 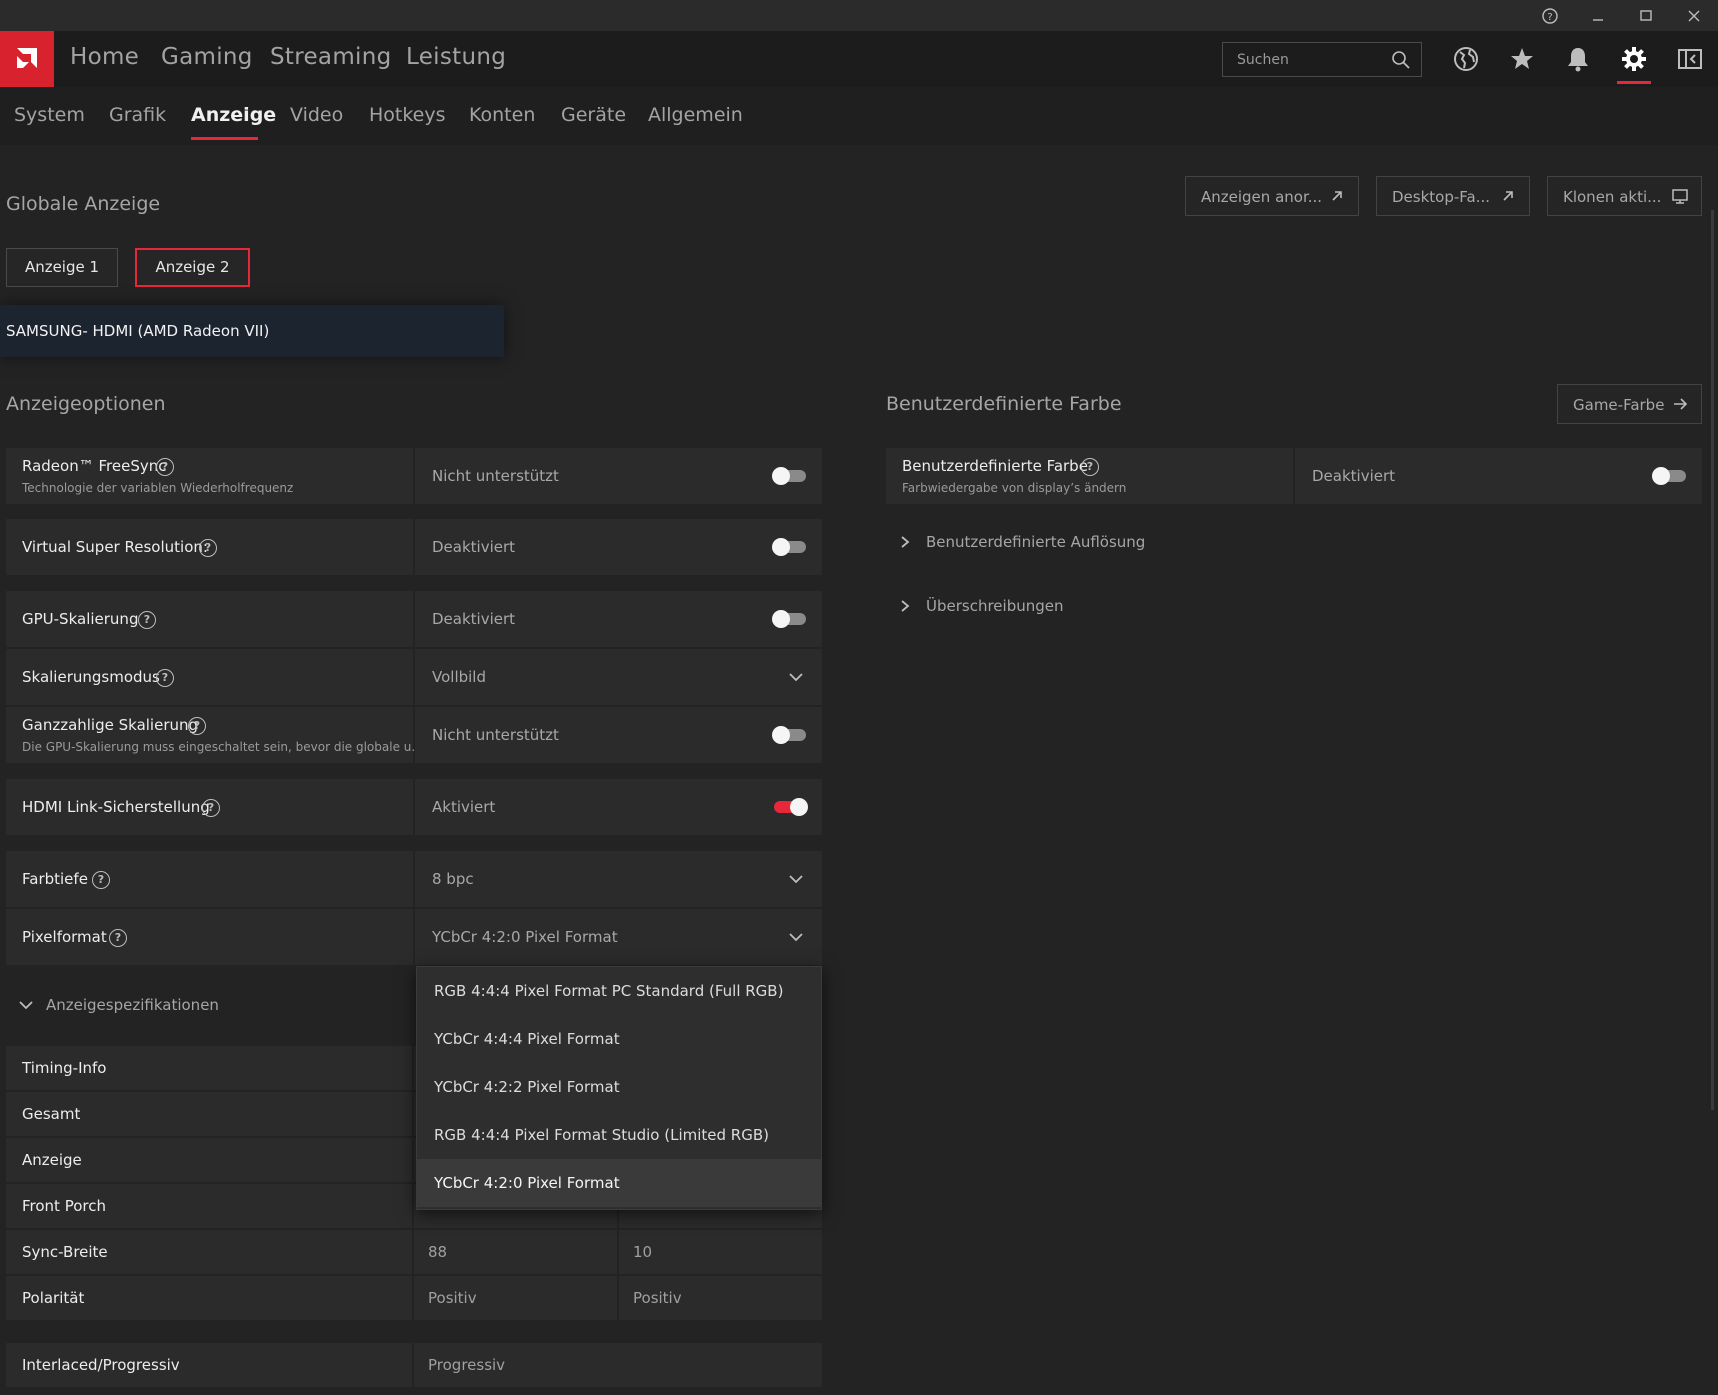 What do you see at coordinates (1669, 476) in the screenshot?
I see `custom-color-toggle` at bounding box center [1669, 476].